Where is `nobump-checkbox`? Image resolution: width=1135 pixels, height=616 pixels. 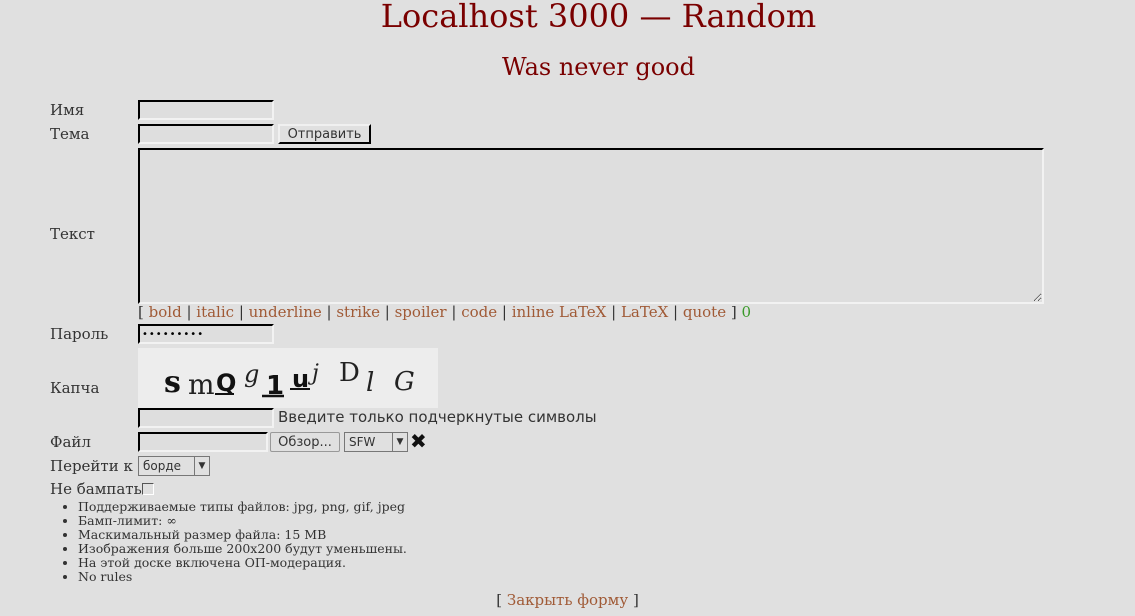
nobump-checkbox is located at coordinates (148, 489).